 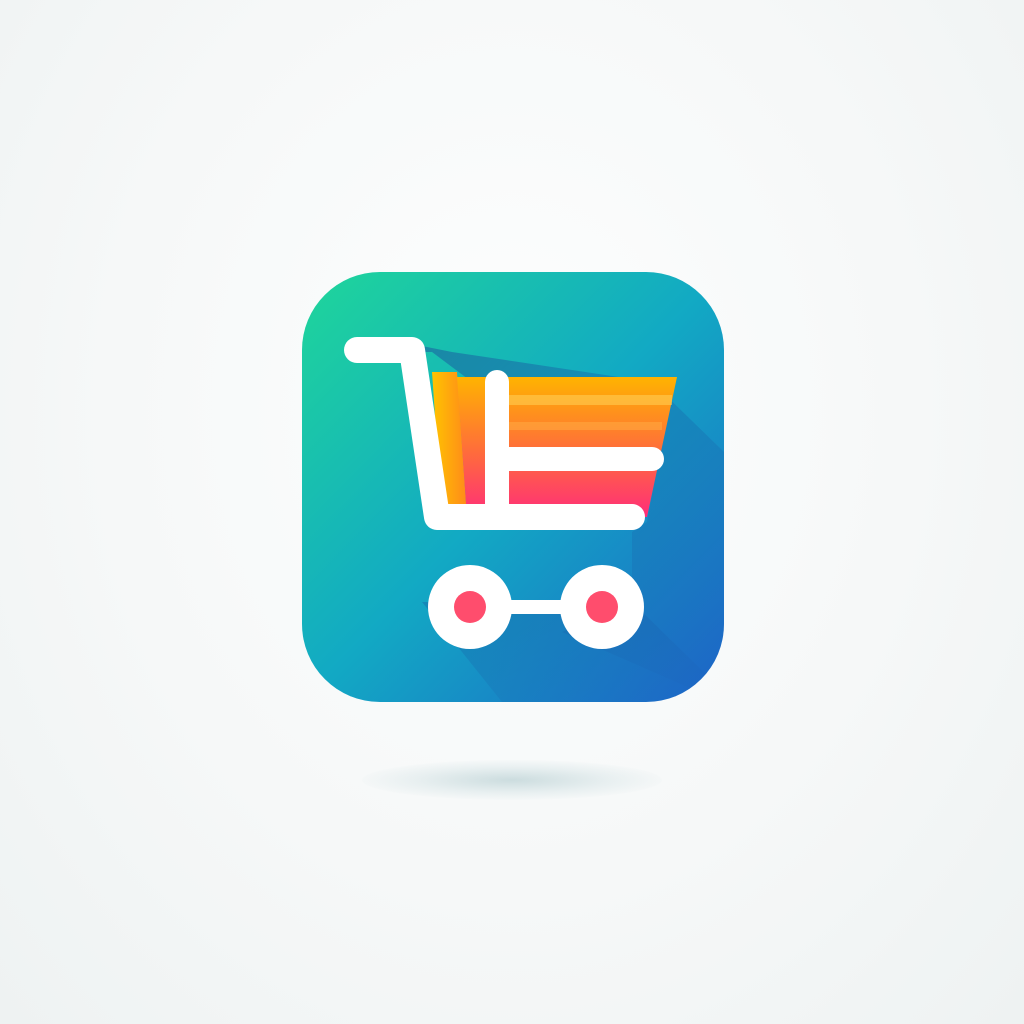 I want to click on floor-shadow, so click(x=512, y=780).